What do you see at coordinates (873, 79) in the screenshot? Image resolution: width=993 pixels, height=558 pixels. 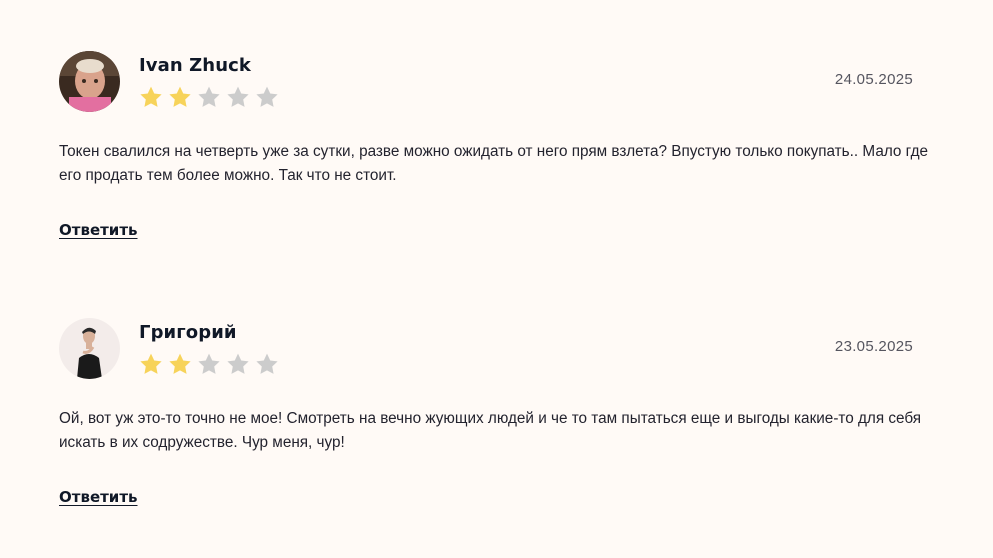 I see `review-date: 24.05.2025` at bounding box center [873, 79].